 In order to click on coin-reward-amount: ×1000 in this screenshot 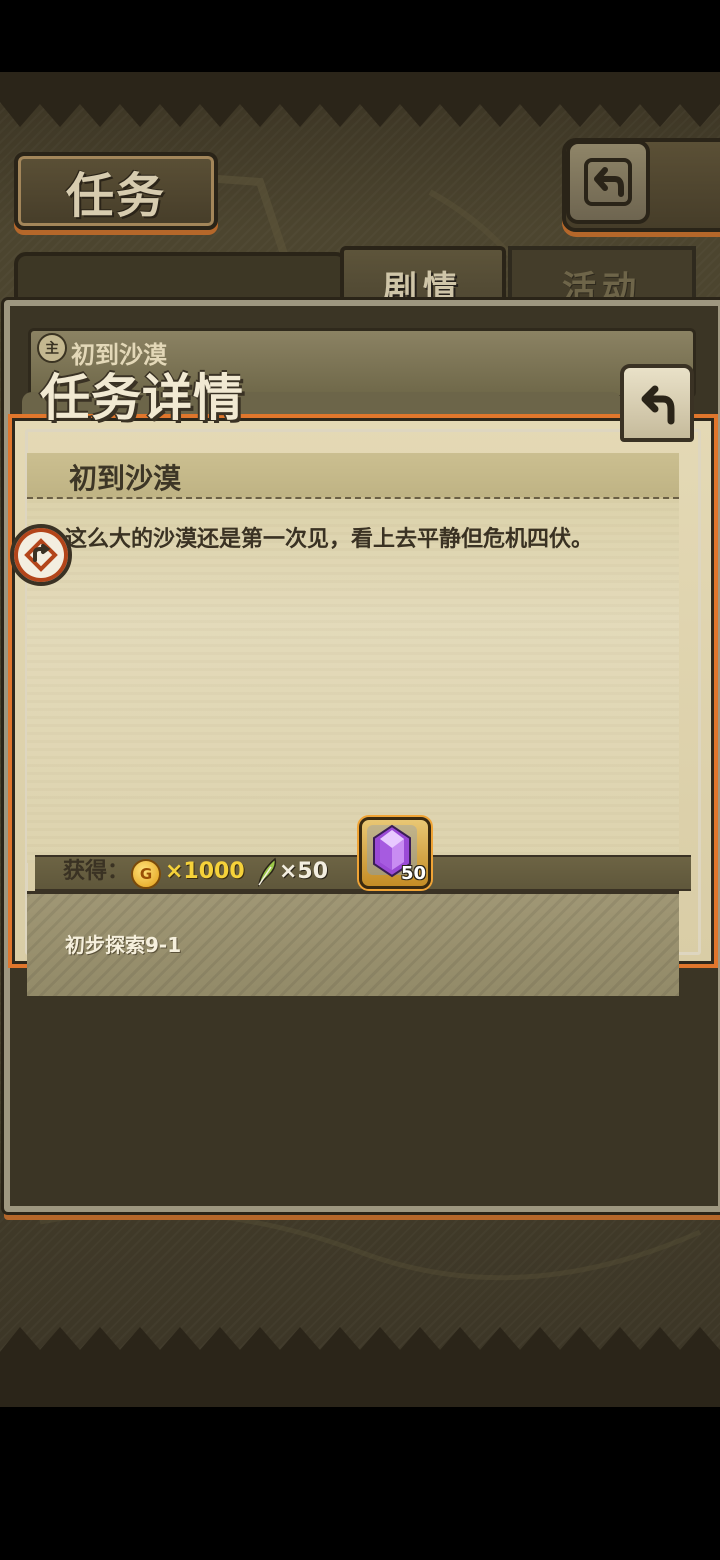, I will do `click(205, 871)`.